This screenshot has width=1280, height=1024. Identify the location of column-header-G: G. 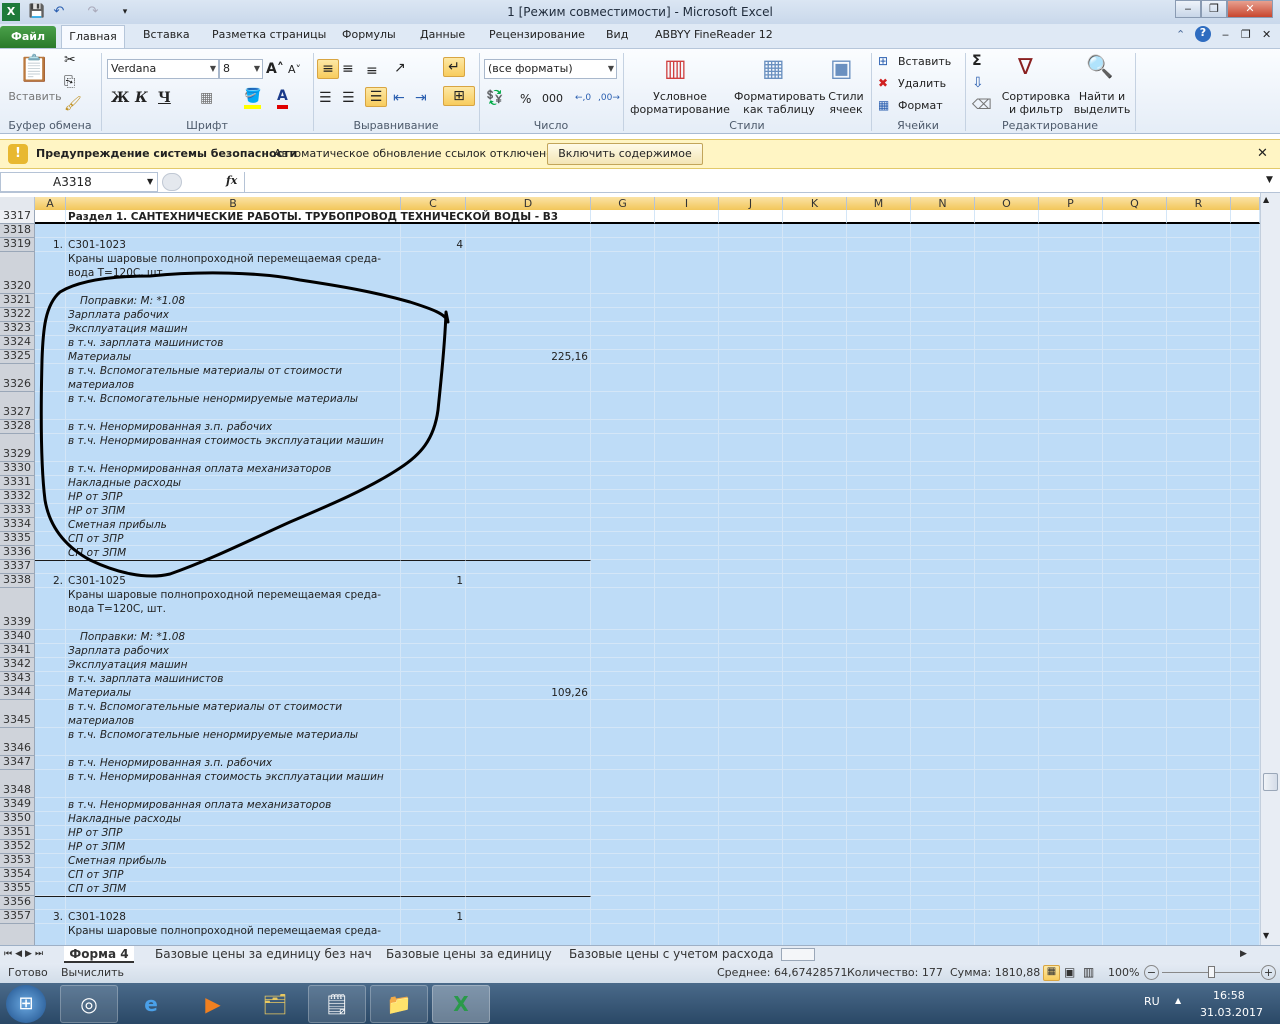
(623, 203).